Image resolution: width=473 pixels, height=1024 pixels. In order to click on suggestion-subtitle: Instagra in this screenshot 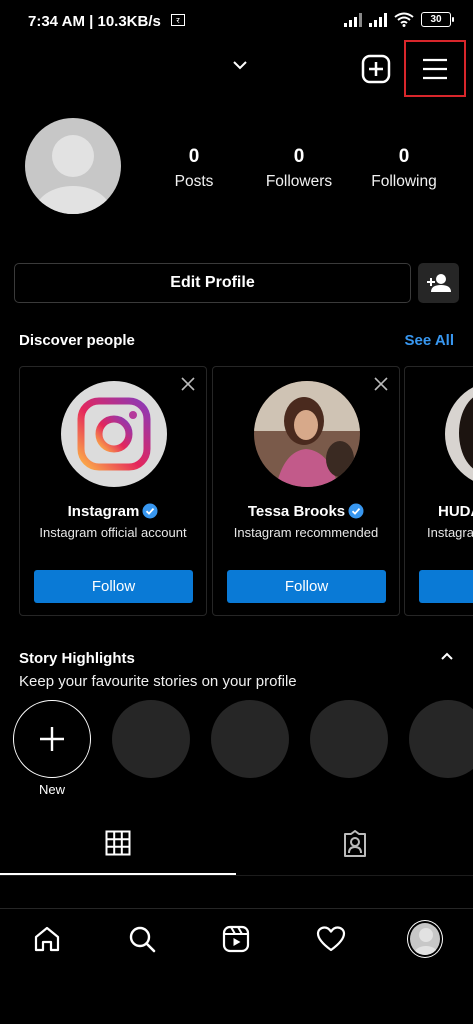, I will do `click(450, 532)`.